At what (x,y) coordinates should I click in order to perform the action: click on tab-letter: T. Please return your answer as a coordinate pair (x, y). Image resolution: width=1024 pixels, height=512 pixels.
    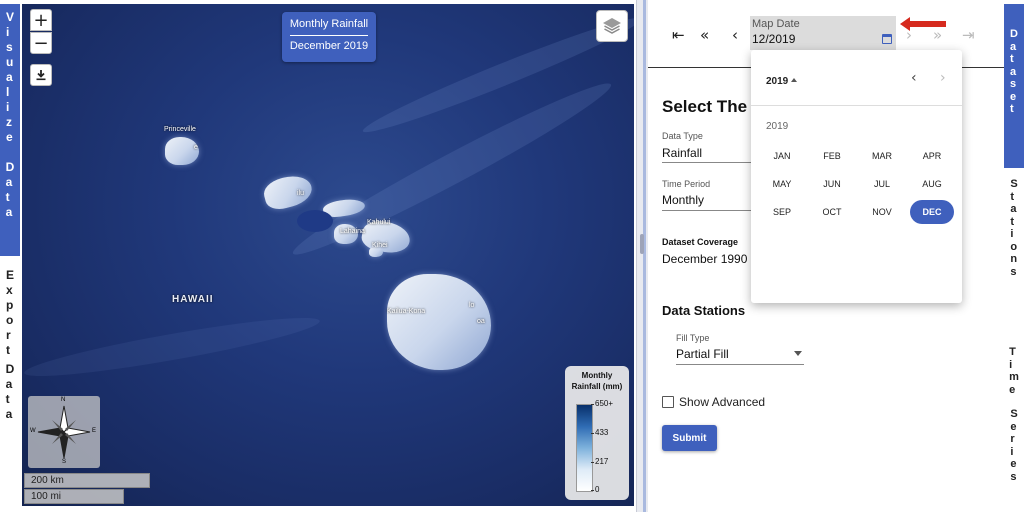
    Looking at the image, I should click on (1012, 352).